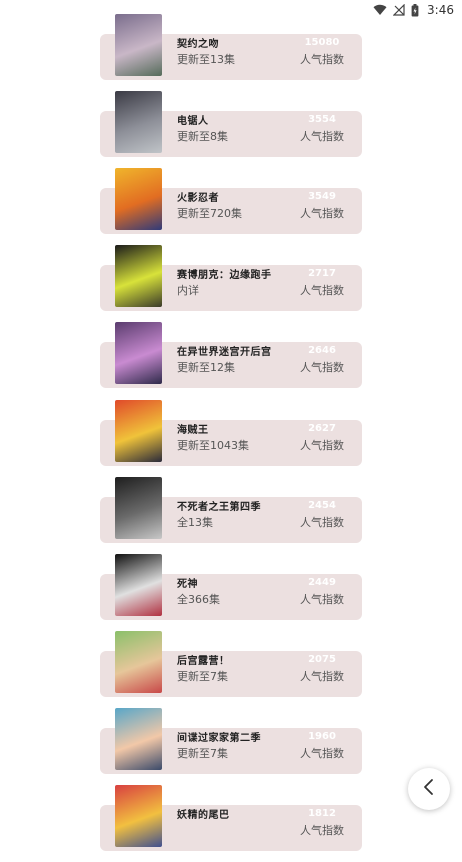  Describe the element at coordinates (198, 599) in the screenshot. I see `update-status: 全366集` at that location.